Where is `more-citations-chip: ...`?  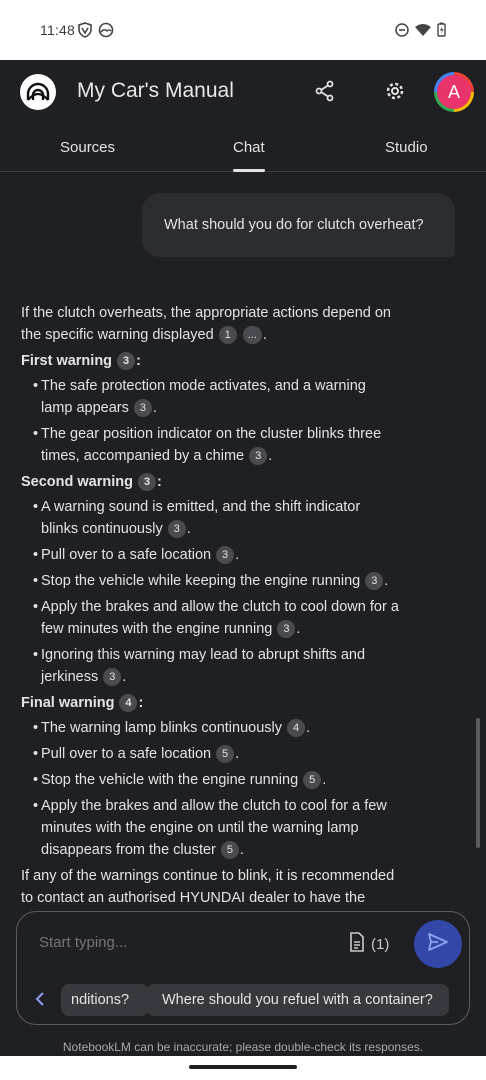 more-citations-chip: ... is located at coordinates (252, 335).